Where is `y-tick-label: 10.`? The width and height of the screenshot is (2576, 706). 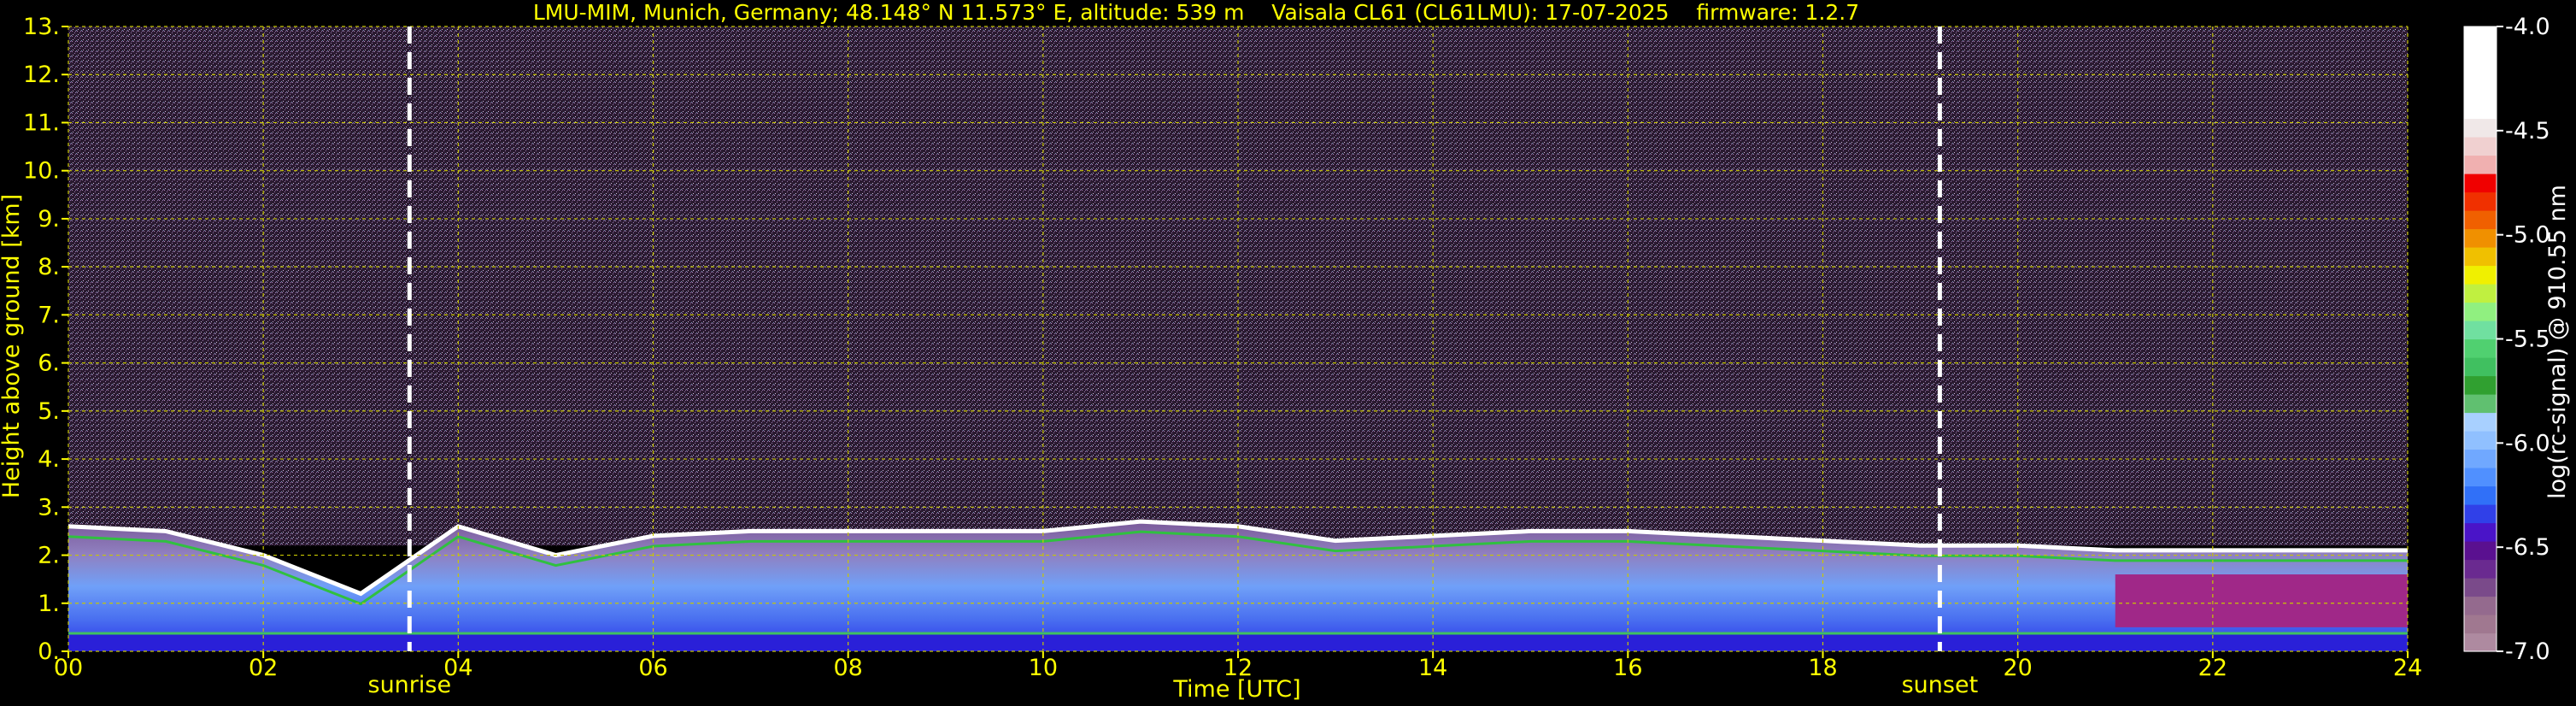
y-tick-label: 10. is located at coordinates (41, 171).